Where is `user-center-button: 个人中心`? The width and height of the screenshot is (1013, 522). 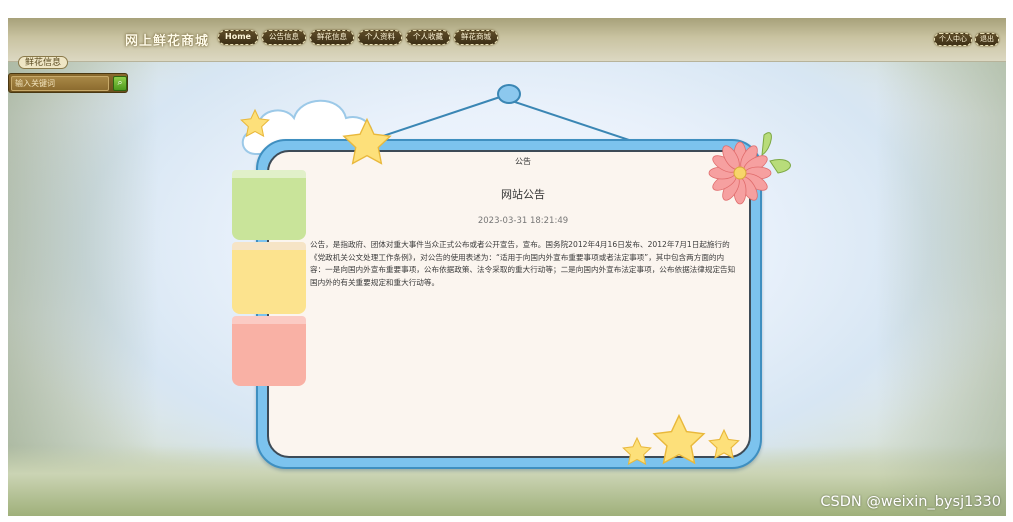
user-center-button: 个人中心 is located at coordinates (953, 39).